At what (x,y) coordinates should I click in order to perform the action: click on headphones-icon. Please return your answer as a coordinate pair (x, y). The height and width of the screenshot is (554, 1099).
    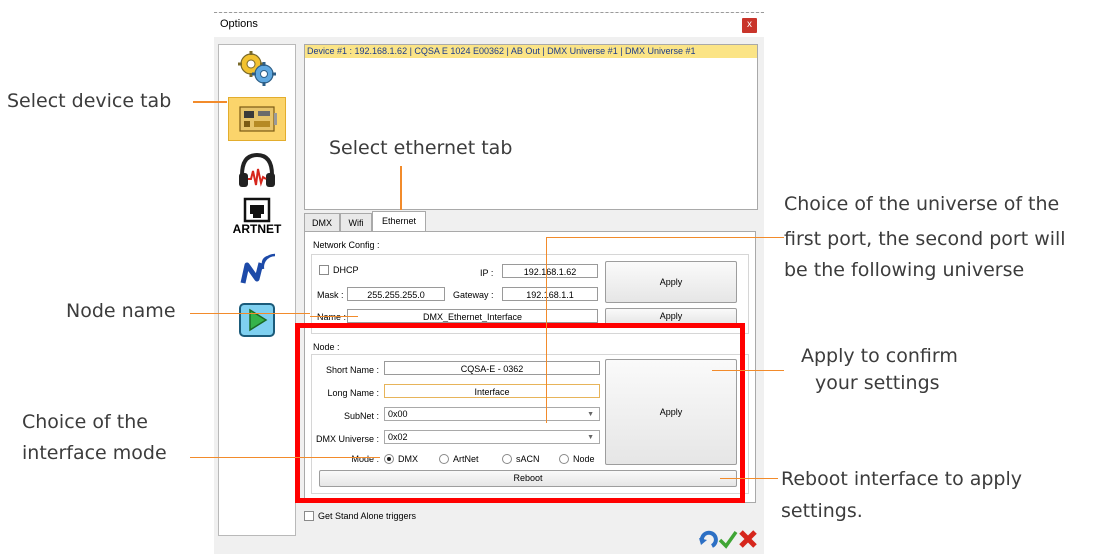
    Looking at the image, I should click on (257, 169).